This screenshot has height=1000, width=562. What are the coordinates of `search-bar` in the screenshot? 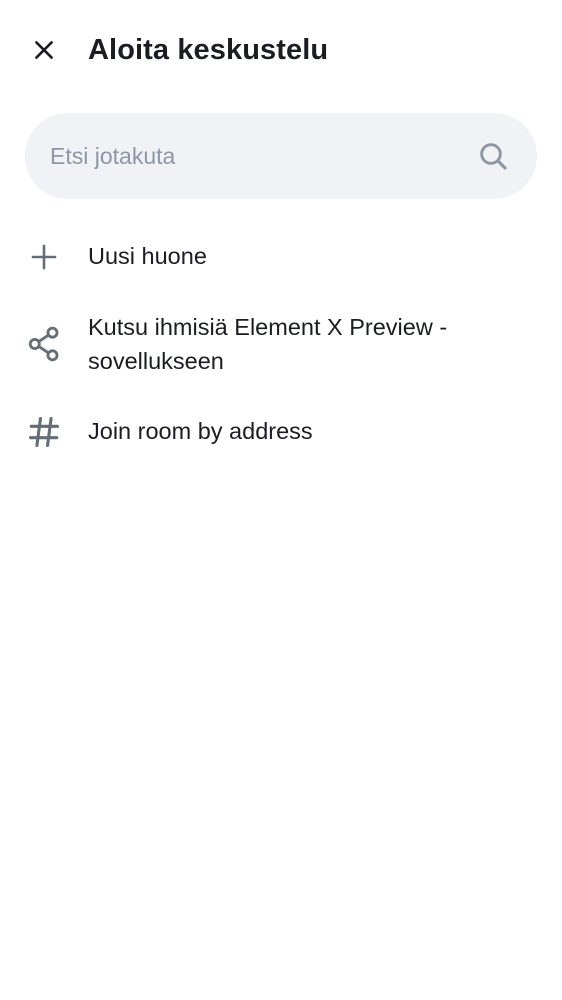 It's located at (281, 156).